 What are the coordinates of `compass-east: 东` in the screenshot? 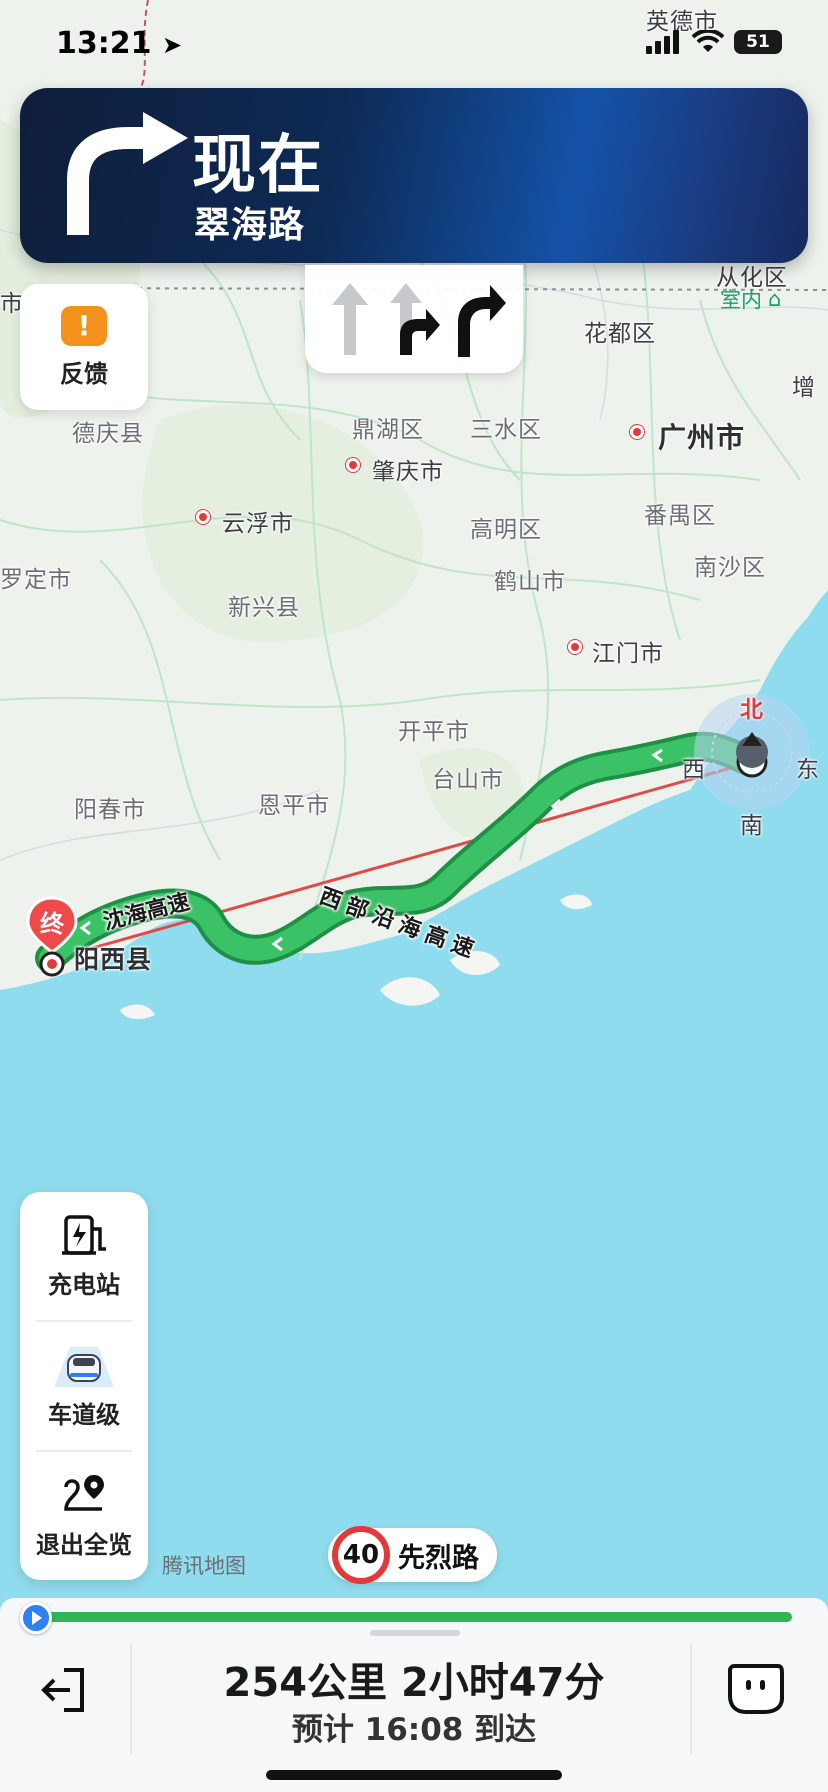 It's located at (808, 770).